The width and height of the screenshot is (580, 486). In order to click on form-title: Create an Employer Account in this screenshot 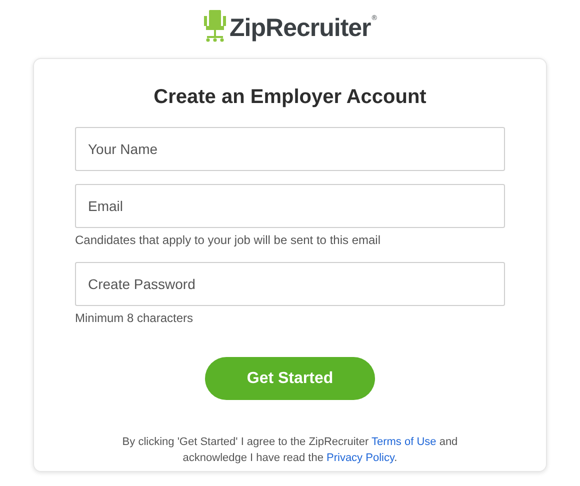, I will do `click(290, 97)`.